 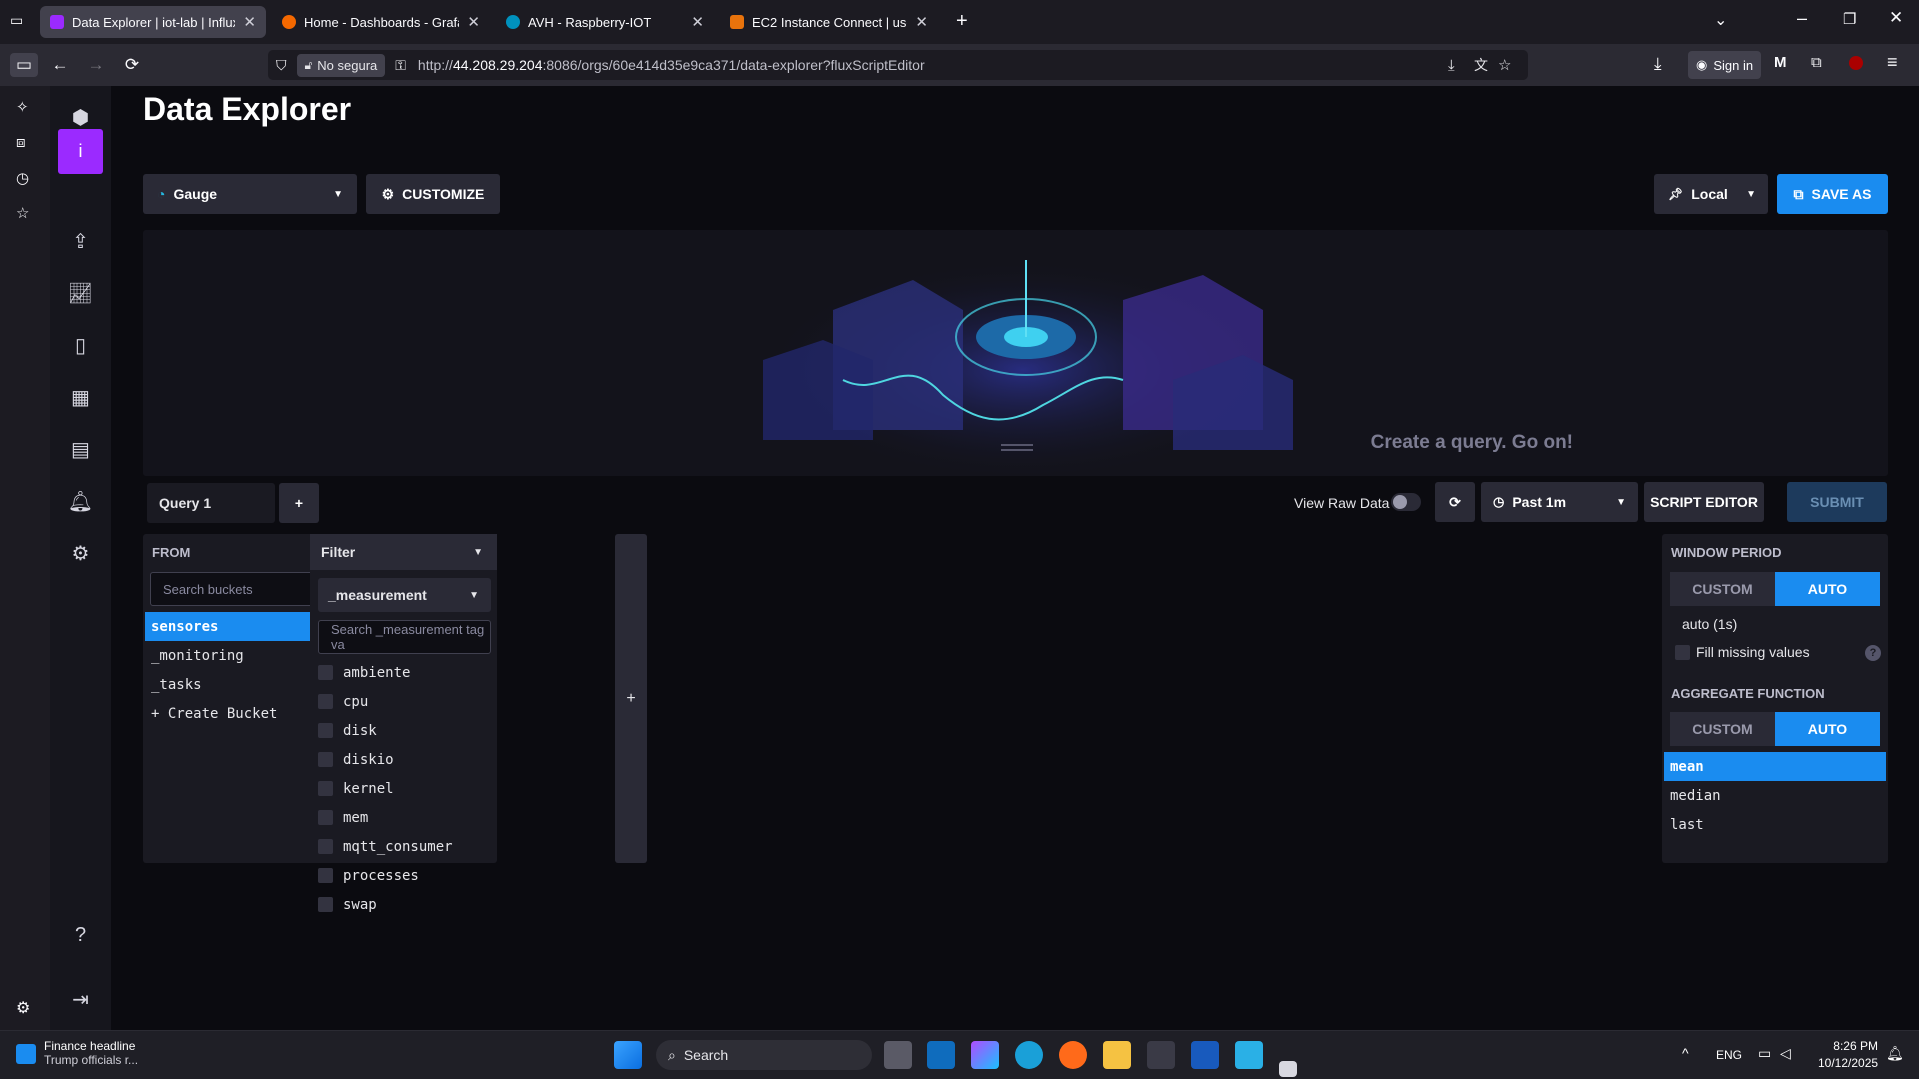 What do you see at coordinates (1775, 824) in the screenshot?
I see `function-item: last` at bounding box center [1775, 824].